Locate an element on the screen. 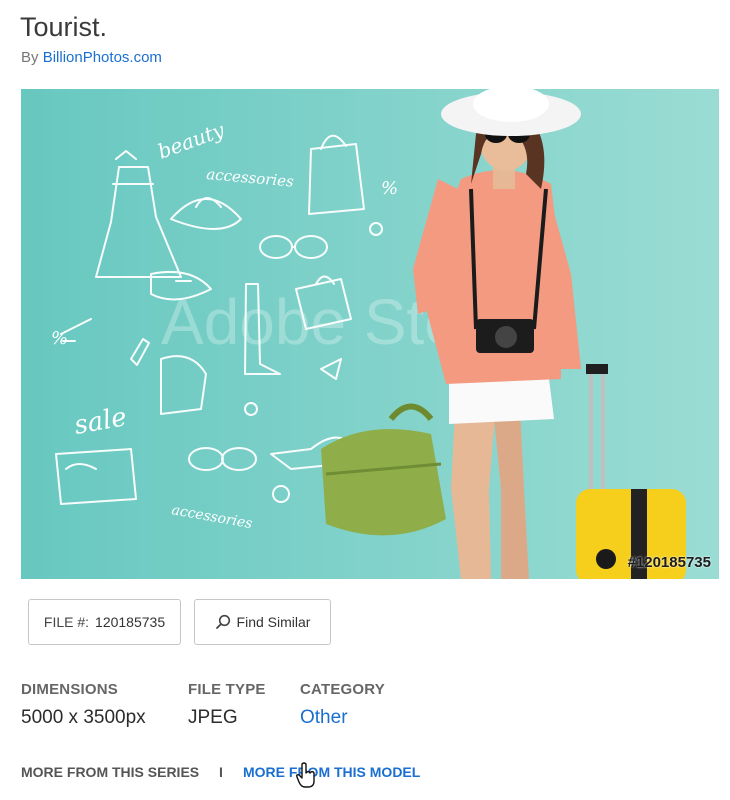  more-from-model-link: MORE FROM THIS MODEL is located at coordinates (331, 772).